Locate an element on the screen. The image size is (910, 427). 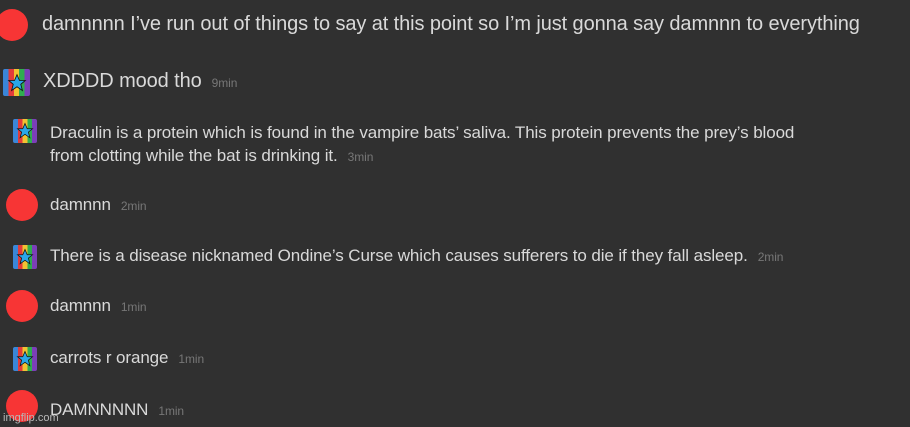
message-body: XDDDD mood tho is located at coordinates (122, 81).